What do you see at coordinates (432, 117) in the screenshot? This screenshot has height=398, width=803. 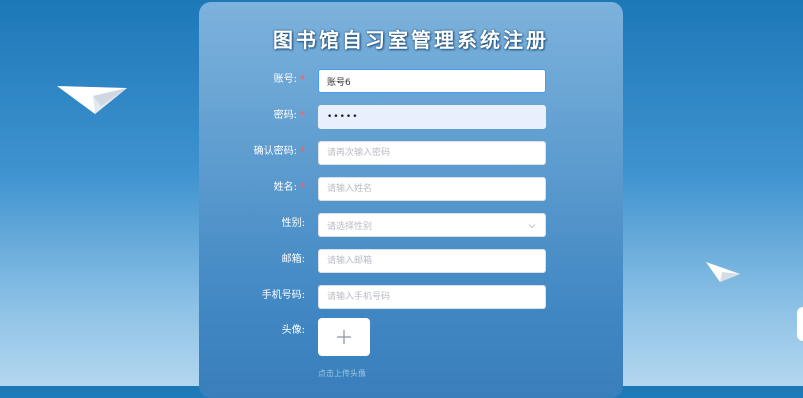 I see `password-input` at bounding box center [432, 117].